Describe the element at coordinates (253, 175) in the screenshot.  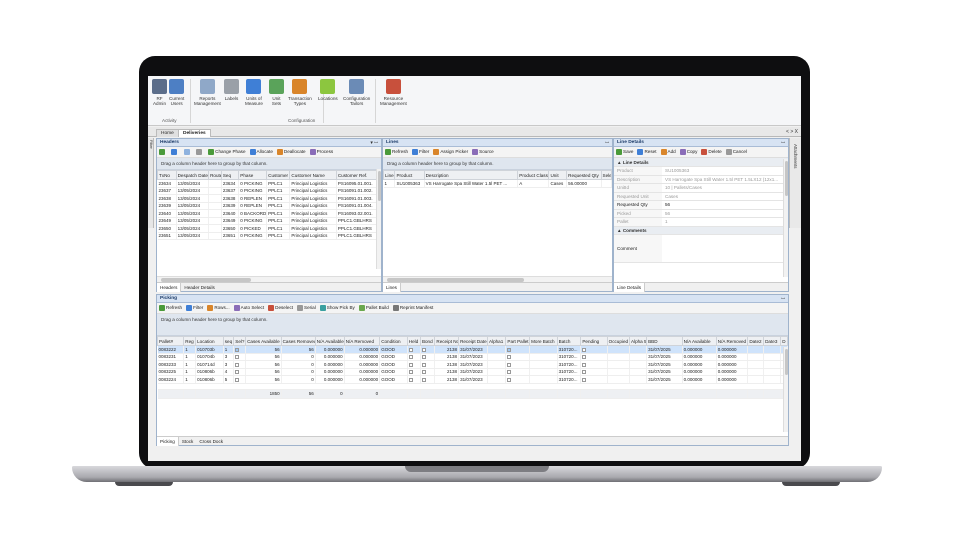
I see `column-header-phase: Phase` at that location.